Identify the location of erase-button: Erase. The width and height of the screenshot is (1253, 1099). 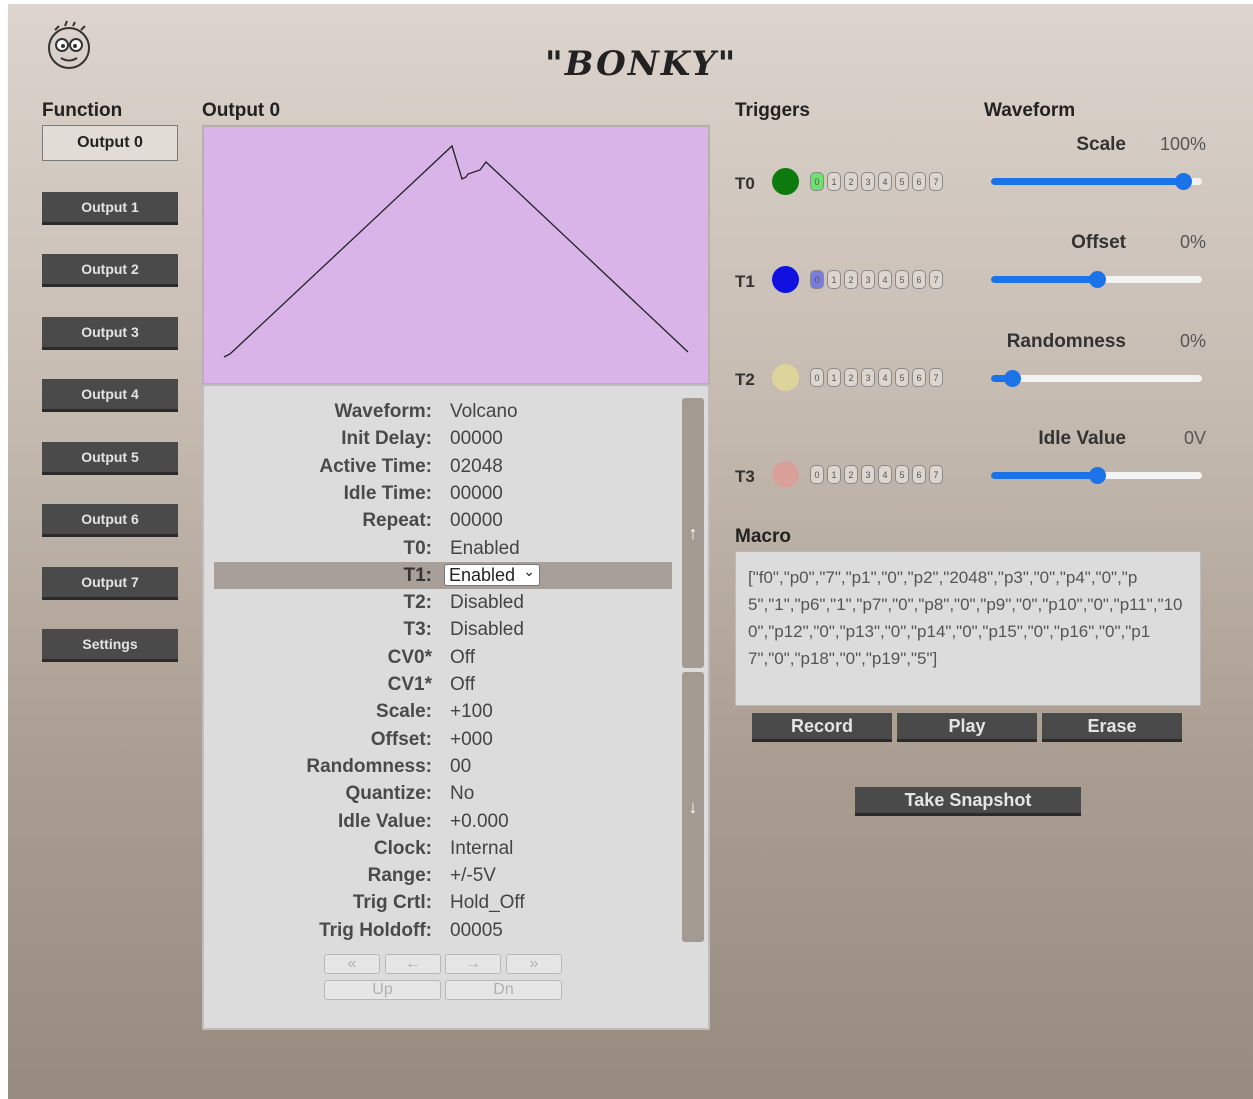
(1112, 727).